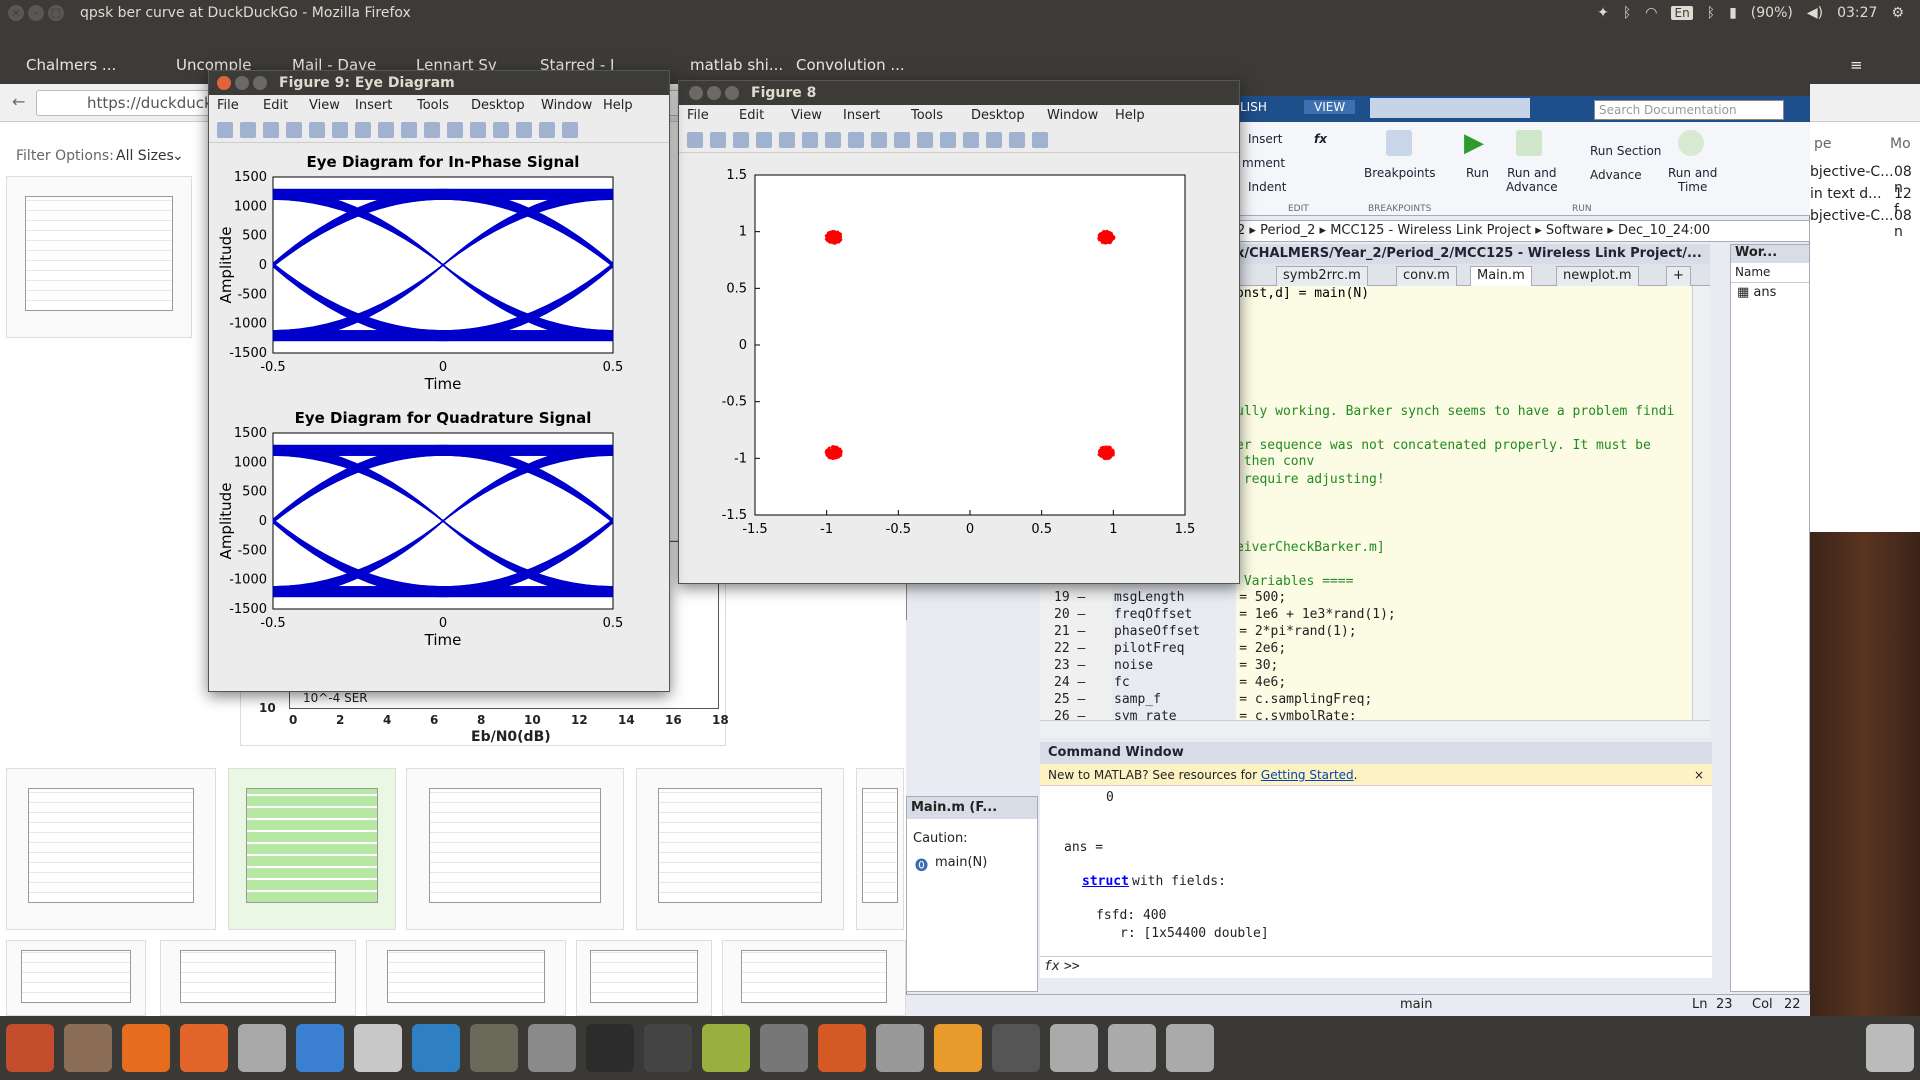  What do you see at coordinates (668, 1048) in the screenshot?
I see `screenshot-icon` at bounding box center [668, 1048].